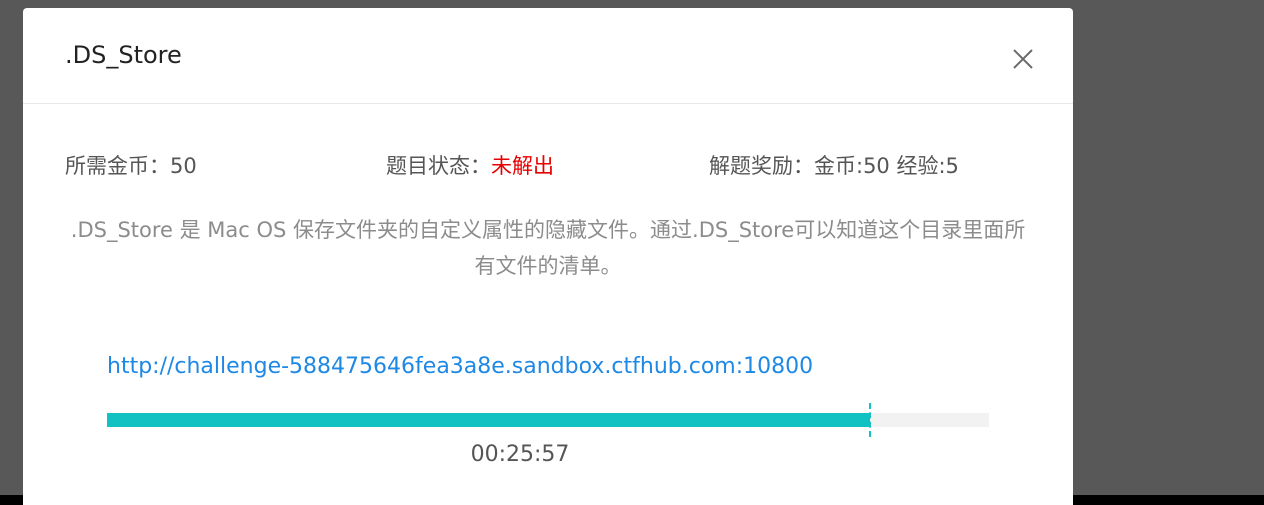 The image size is (1264, 505). I want to click on countdown-progress-fill, so click(488, 420).